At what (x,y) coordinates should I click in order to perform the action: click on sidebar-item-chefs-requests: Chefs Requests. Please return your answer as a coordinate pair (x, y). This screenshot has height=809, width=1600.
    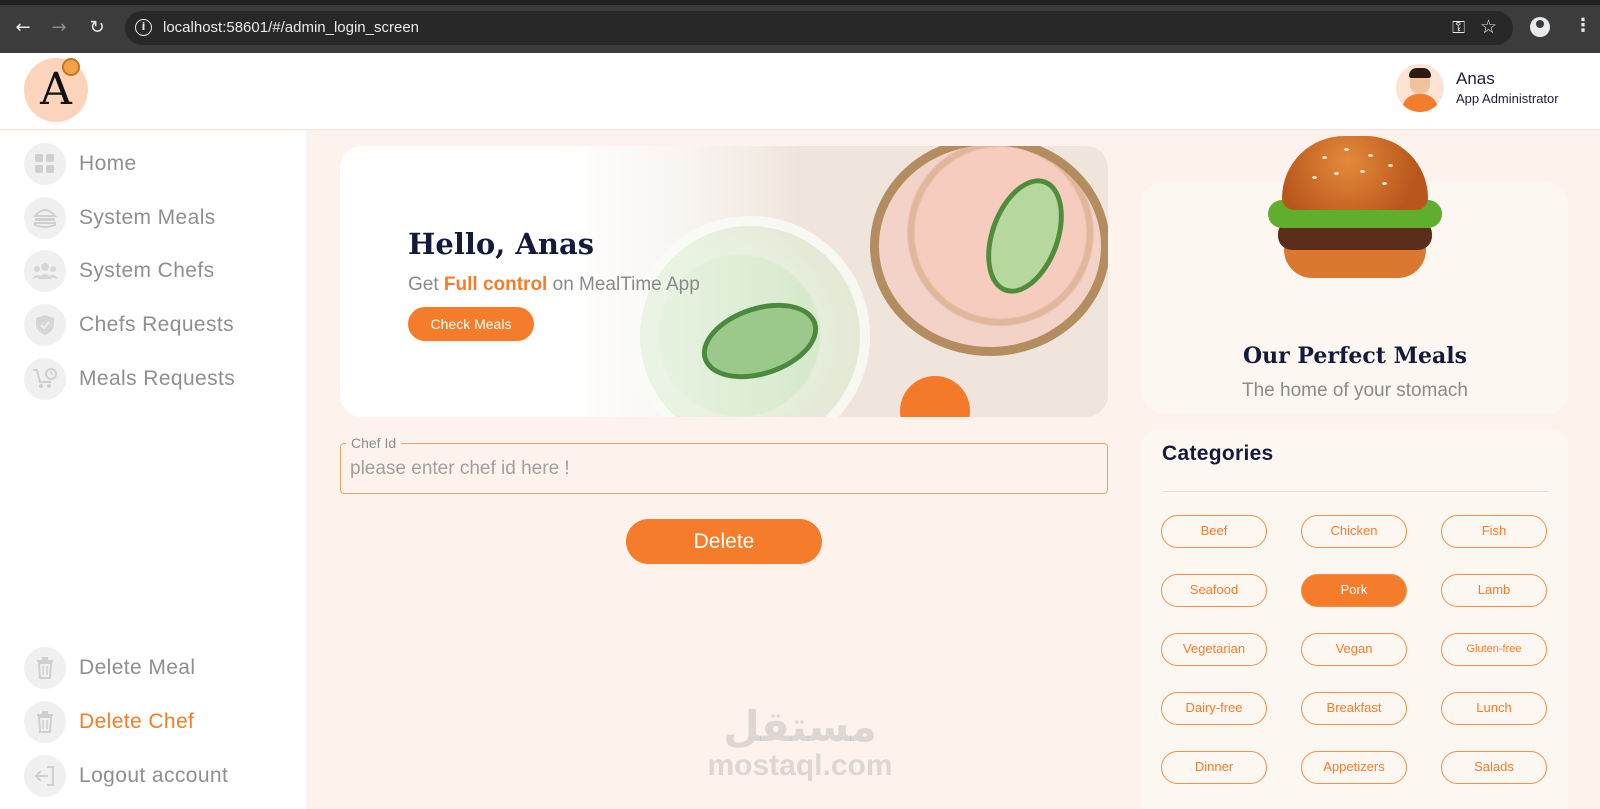
    Looking at the image, I should click on (159, 325).